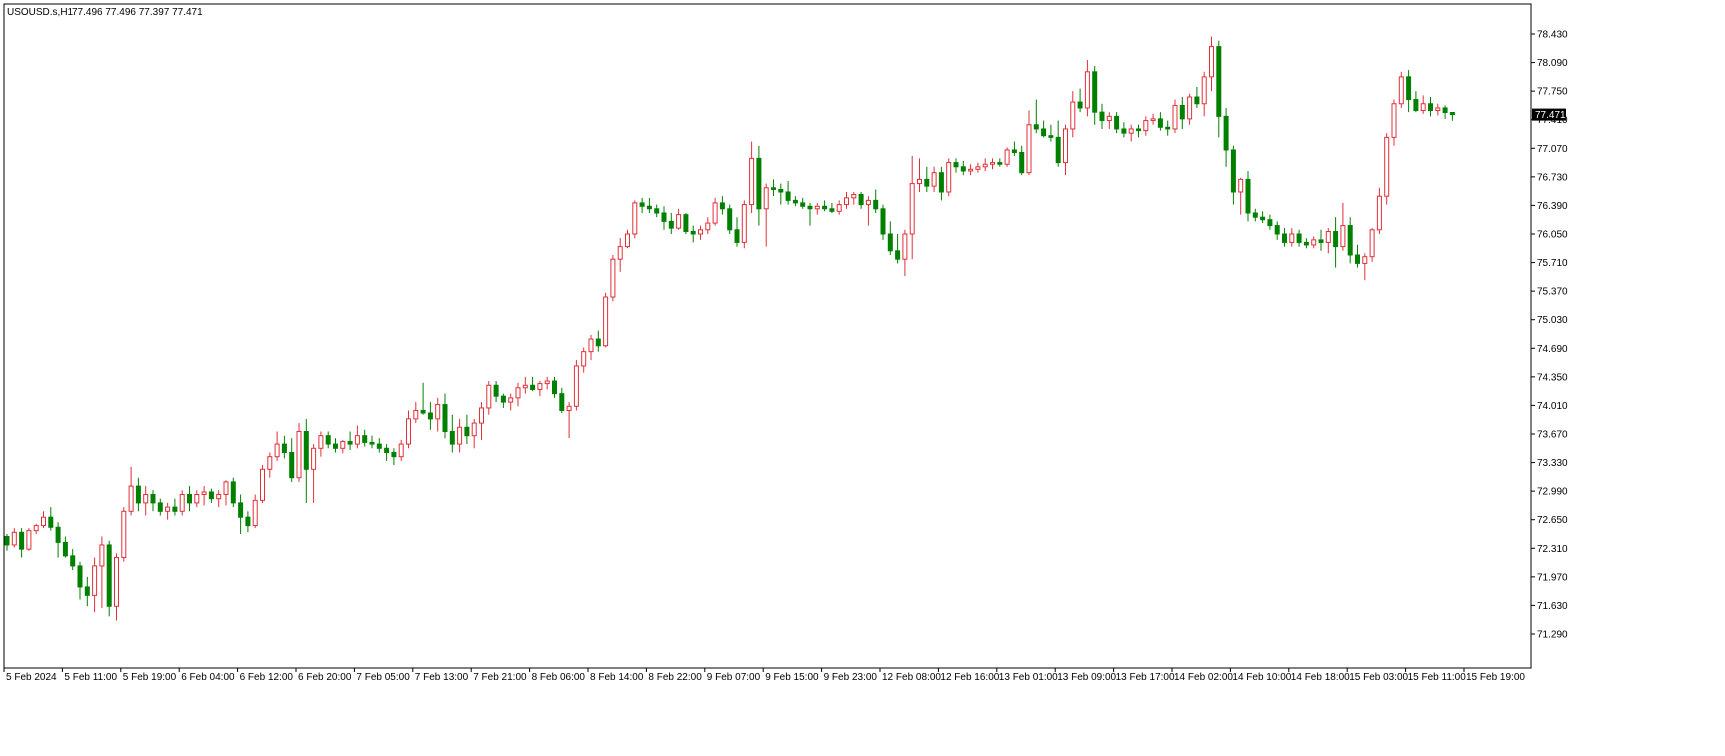  Describe the element at coordinates (1552, 206) in the screenshot. I see `price-tick-label: 76.390` at that location.